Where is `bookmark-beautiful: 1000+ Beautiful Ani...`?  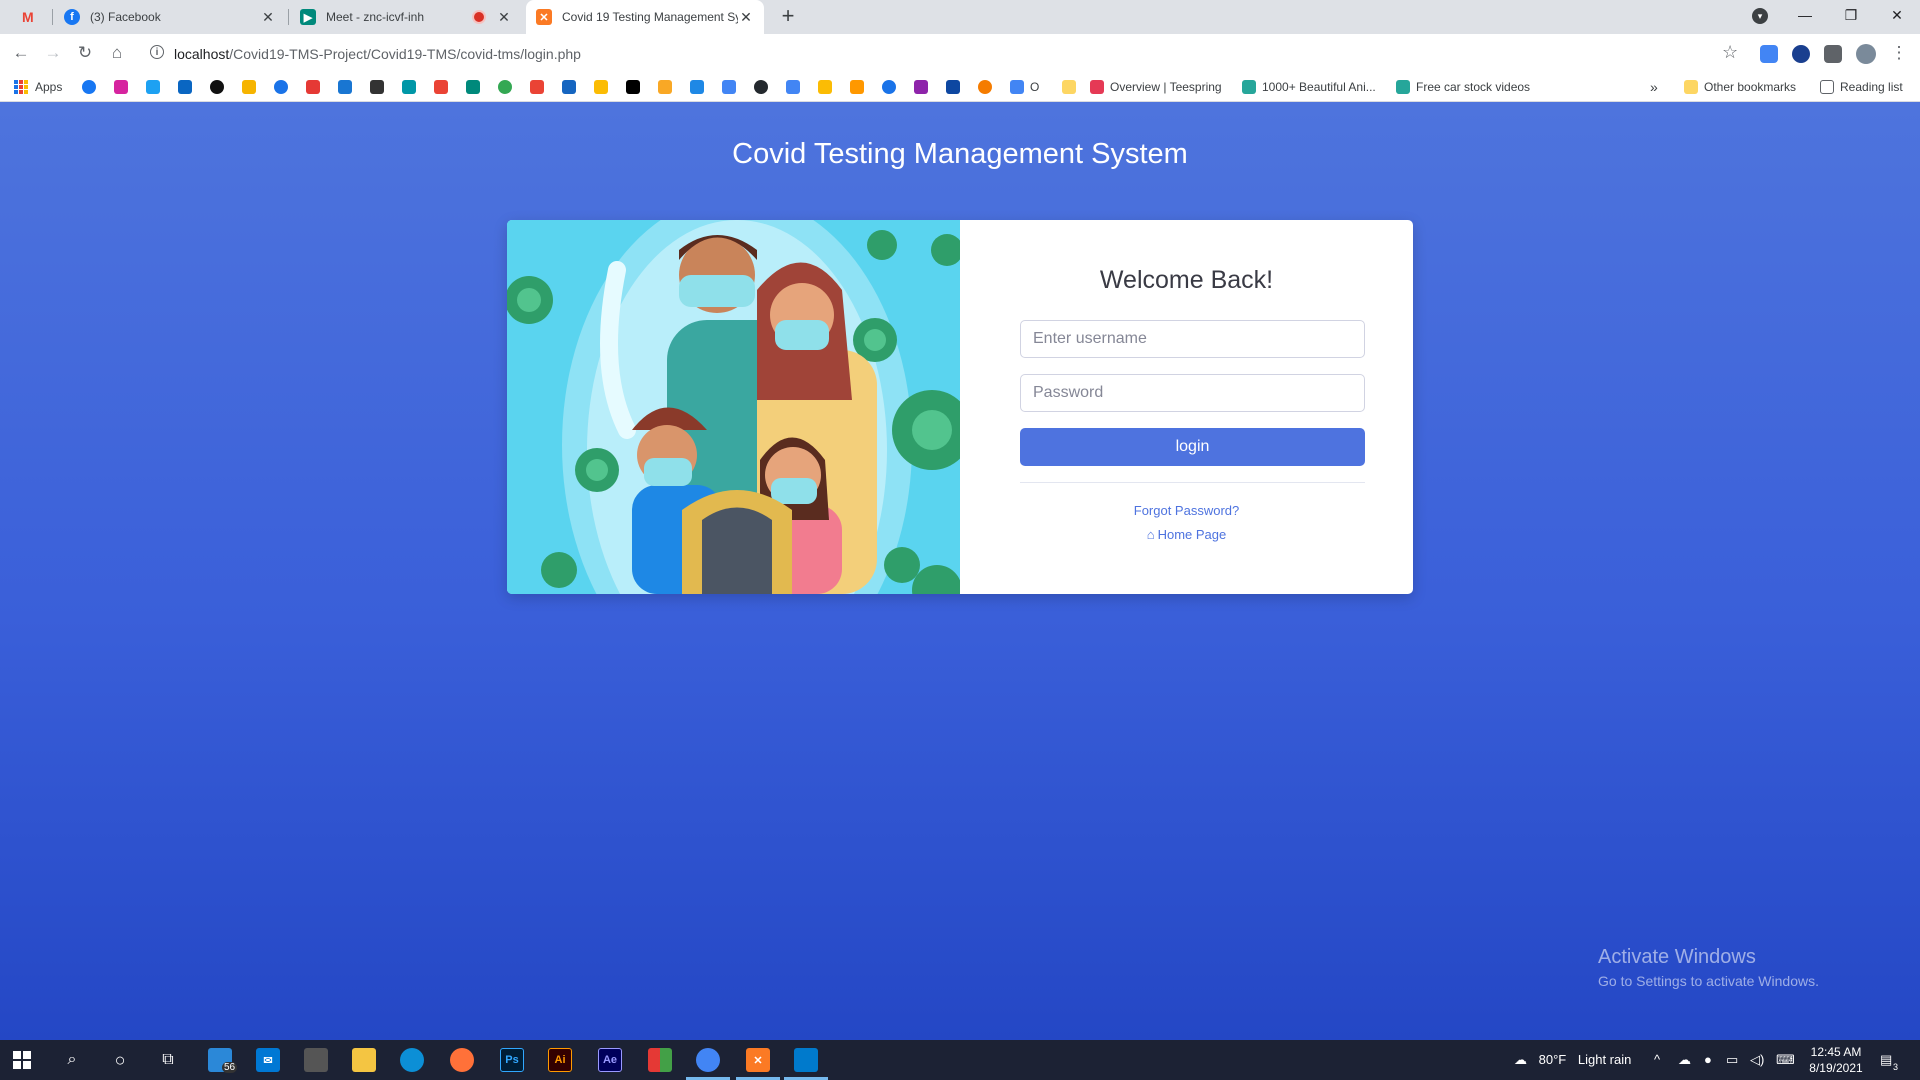 bookmark-beautiful: 1000+ Beautiful Ani... is located at coordinates (1309, 87).